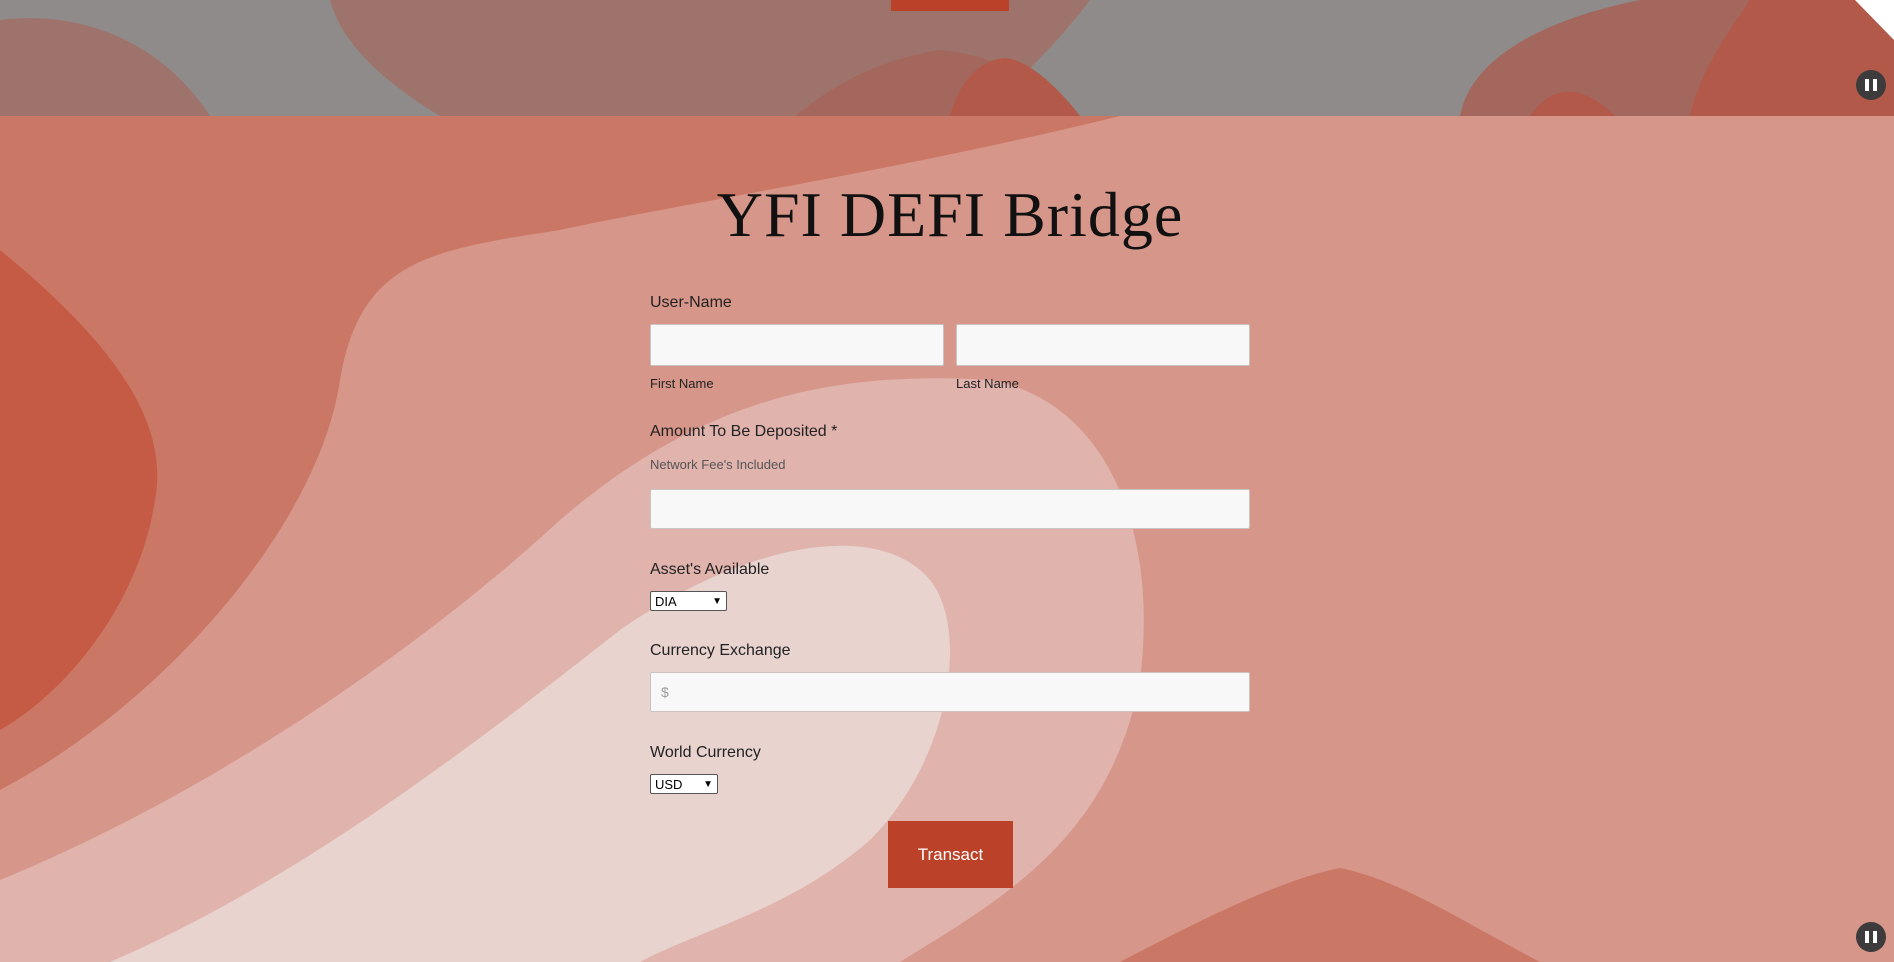 The image size is (1894, 962). Describe the element at coordinates (950, 214) in the screenshot. I see `page-title: YFI DEFI Bridge` at that location.